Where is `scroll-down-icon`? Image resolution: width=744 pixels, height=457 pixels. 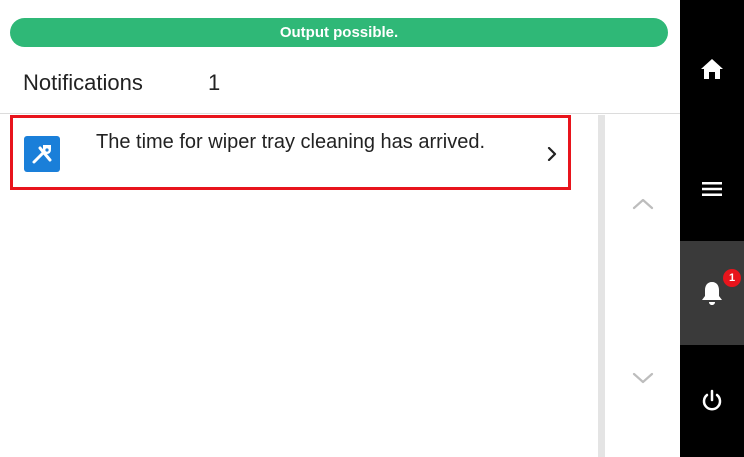 scroll-down-icon is located at coordinates (643, 378).